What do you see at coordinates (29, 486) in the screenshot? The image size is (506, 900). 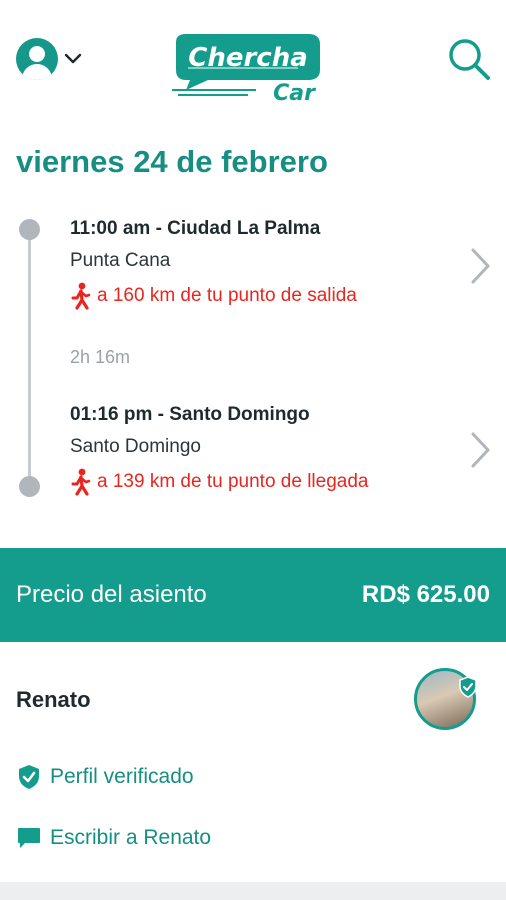 I see `timeline-end-dot` at bounding box center [29, 486].